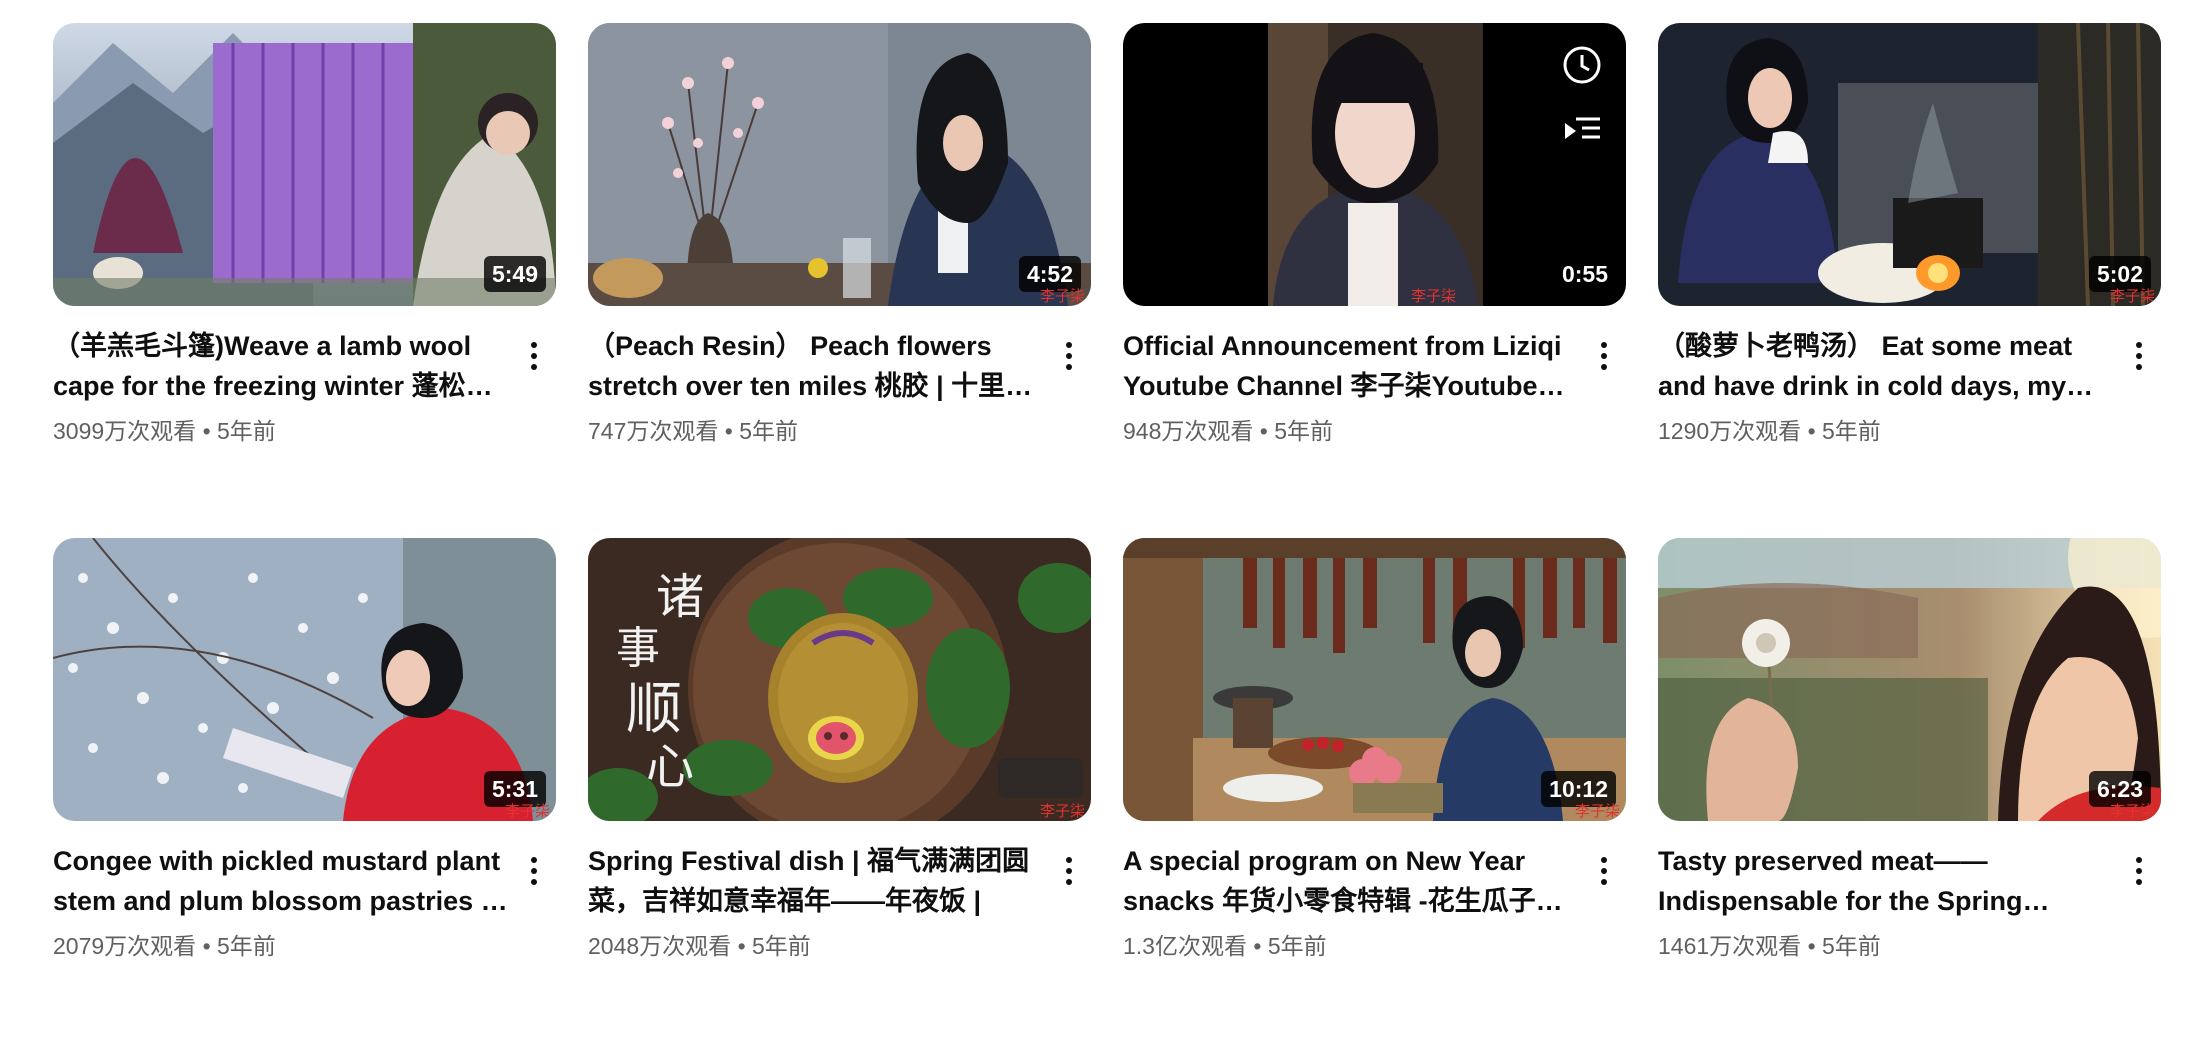  Describe the element at coordinates (654, 709) in the screenshot. I see `svg-text: 顺` at that location.